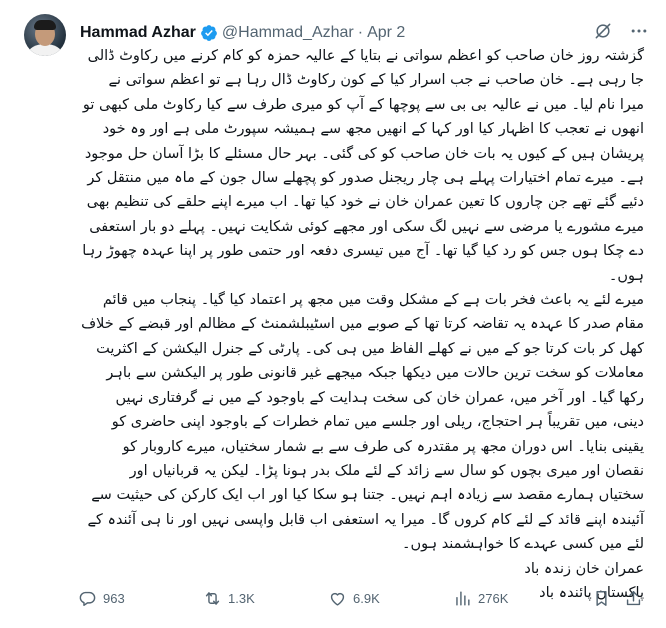 The height and width of the screenshot is (628, 666). I want to click on verified-badge-icon, so click(209, 33).